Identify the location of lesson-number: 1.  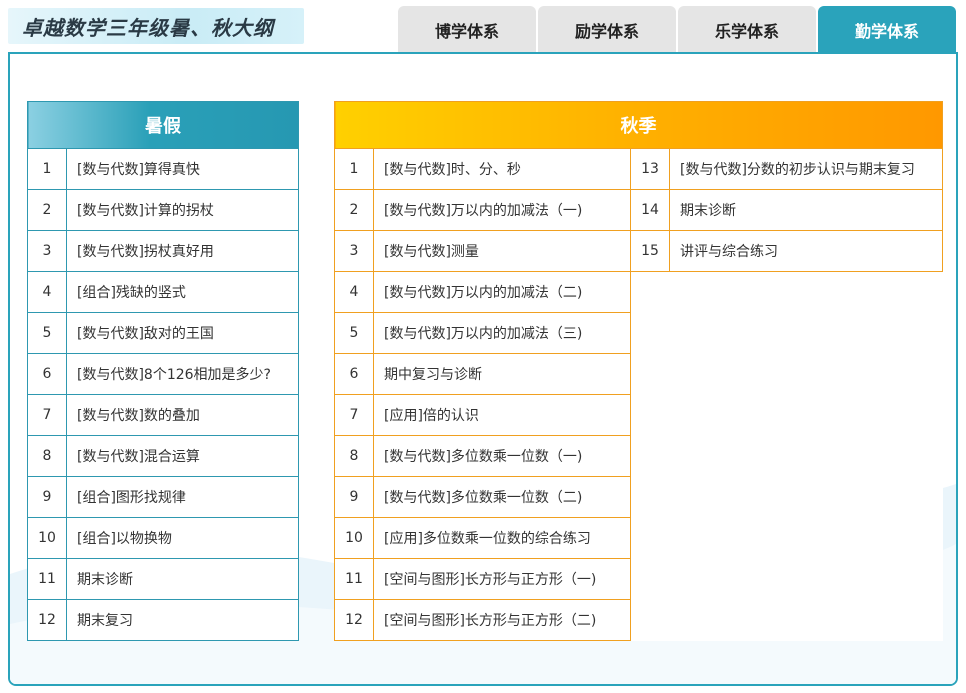
(47, 169).